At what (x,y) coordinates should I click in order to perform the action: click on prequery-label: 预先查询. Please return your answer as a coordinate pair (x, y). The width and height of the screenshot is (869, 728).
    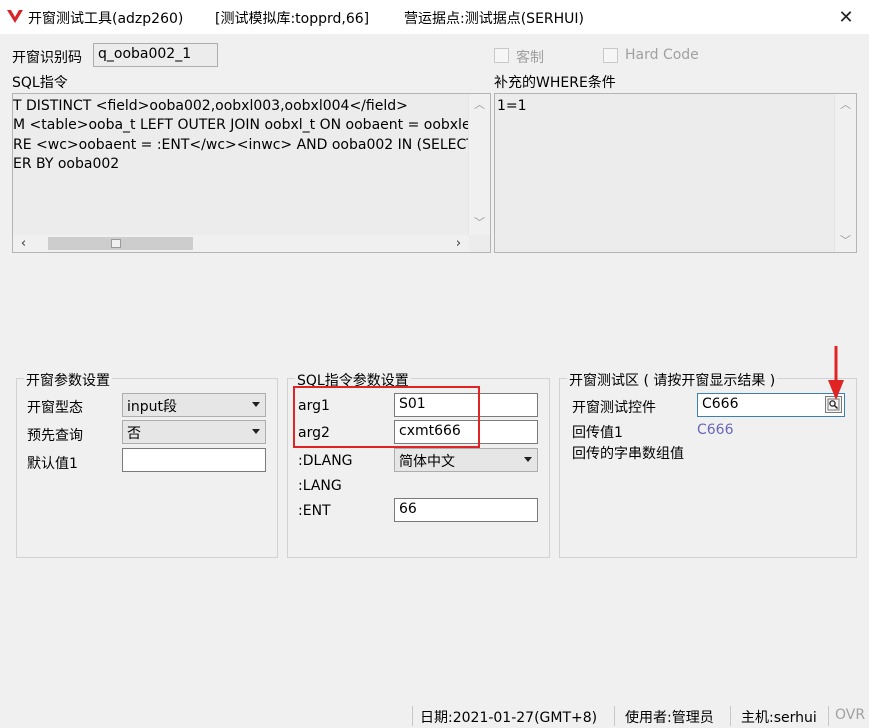
    Looking at the image, I should click on (55, 436).